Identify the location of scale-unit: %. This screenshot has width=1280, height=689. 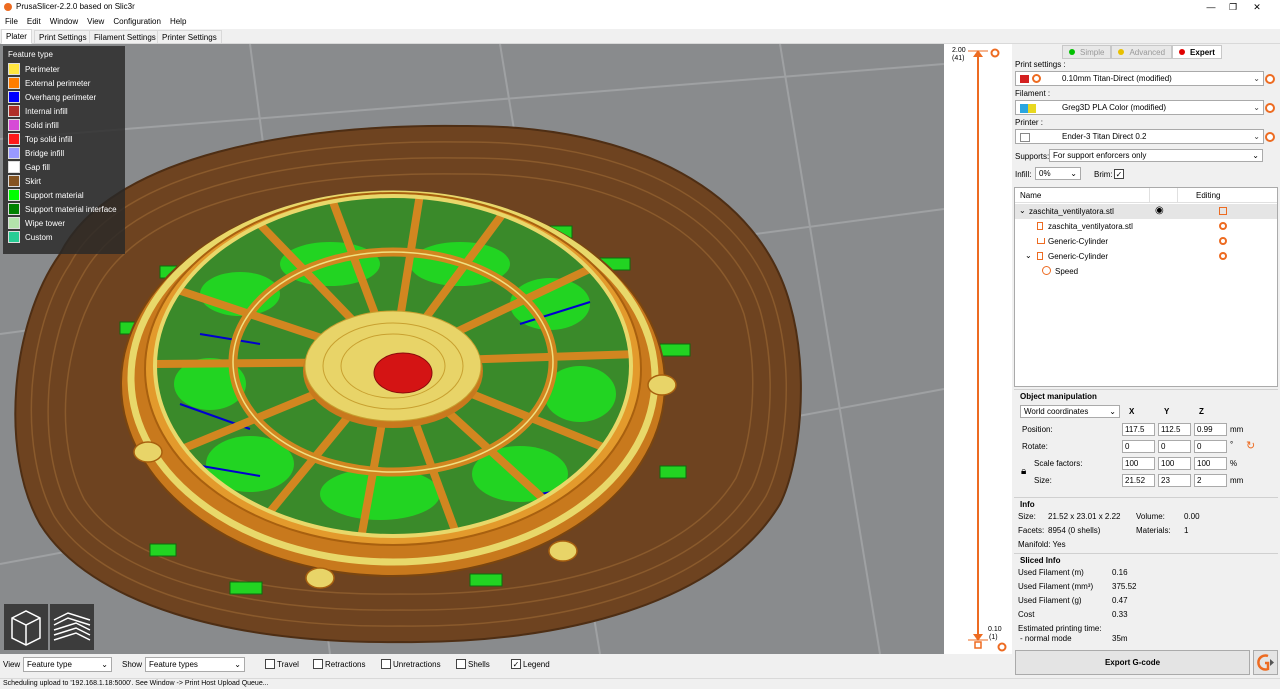
(1234, 463).